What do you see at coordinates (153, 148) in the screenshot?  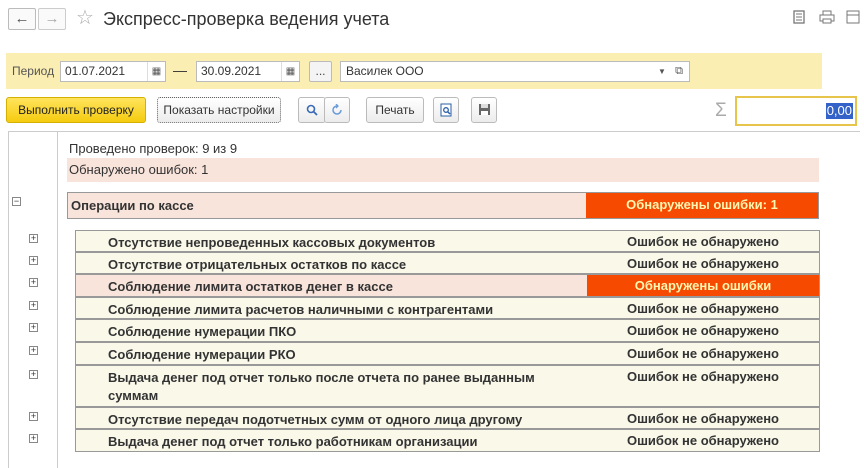 I see `checks-done-text: Проведено проверок: 9 из 9` at bounding box center [153, 148].